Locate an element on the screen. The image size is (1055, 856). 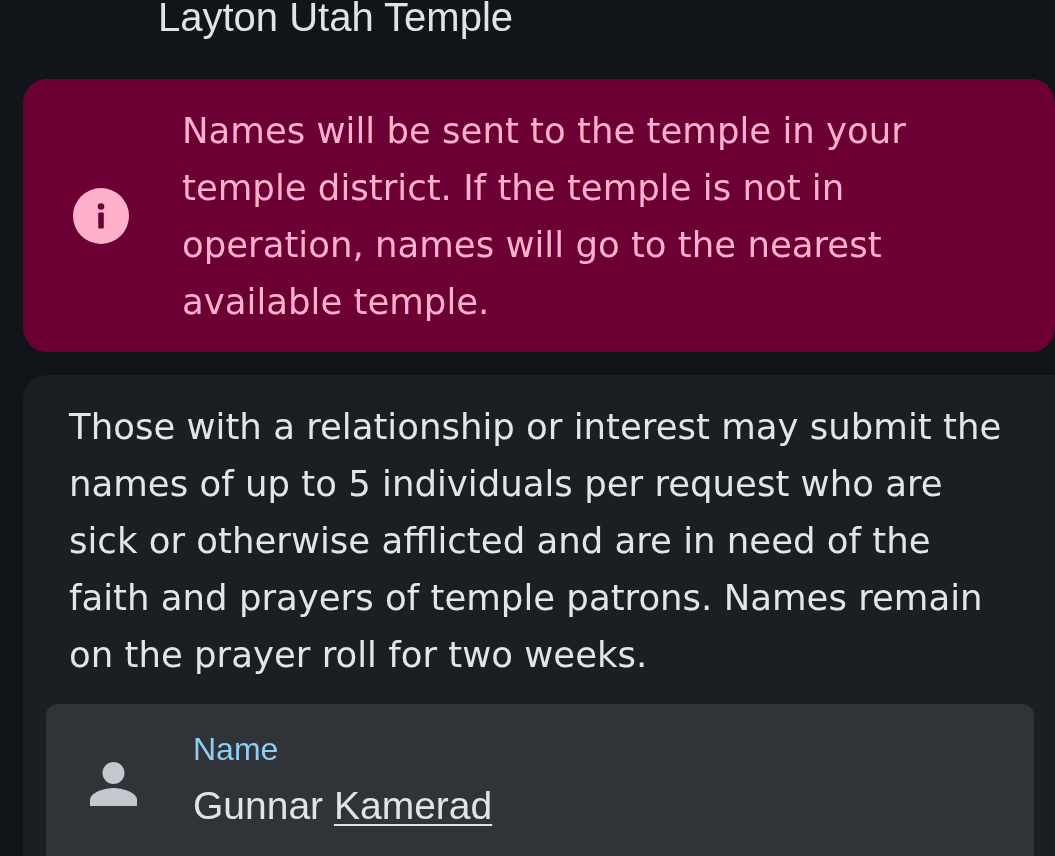
person-icon is located at coordinates (113, 784).